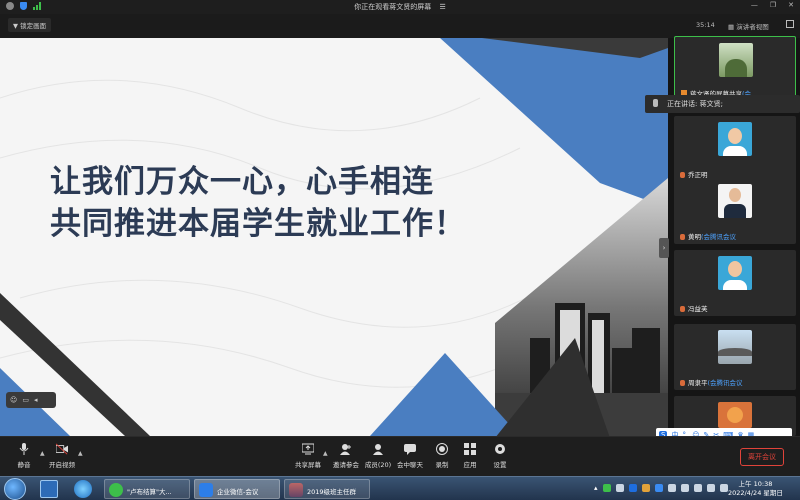  What do you see at coordinates (49, 489) in the screenshot?
I see `desktop-icon` at bounding box center [49, 489].